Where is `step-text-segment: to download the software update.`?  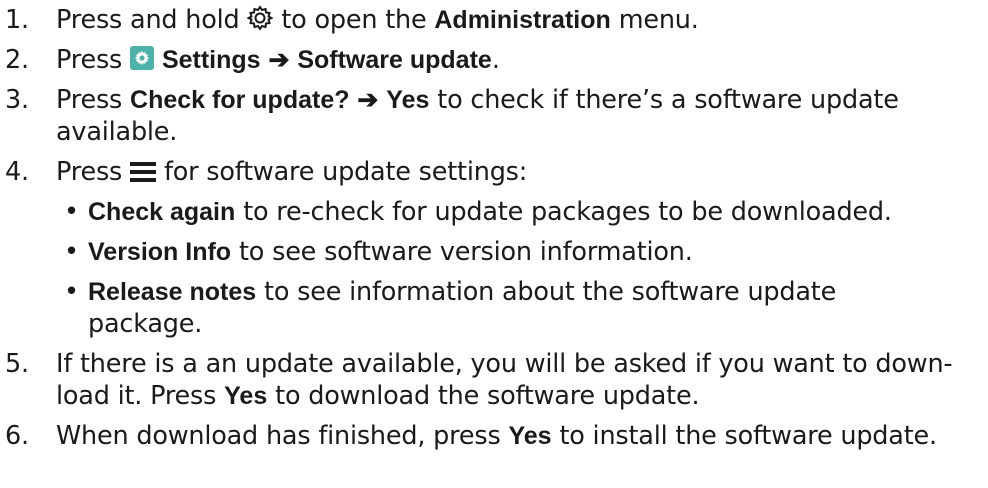 step-text-segment: to download the software update. is located at coordinates (487, 396).